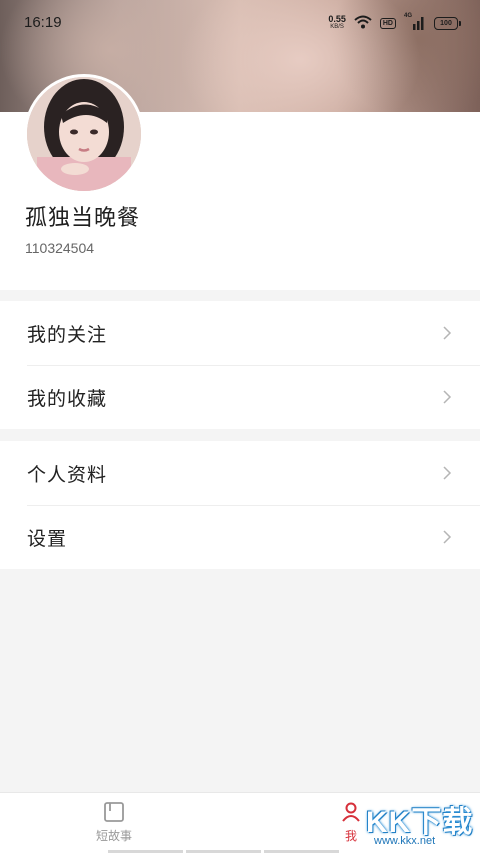  I want to click on menu-item-favorites: 我的收藏, so click(240, 397).